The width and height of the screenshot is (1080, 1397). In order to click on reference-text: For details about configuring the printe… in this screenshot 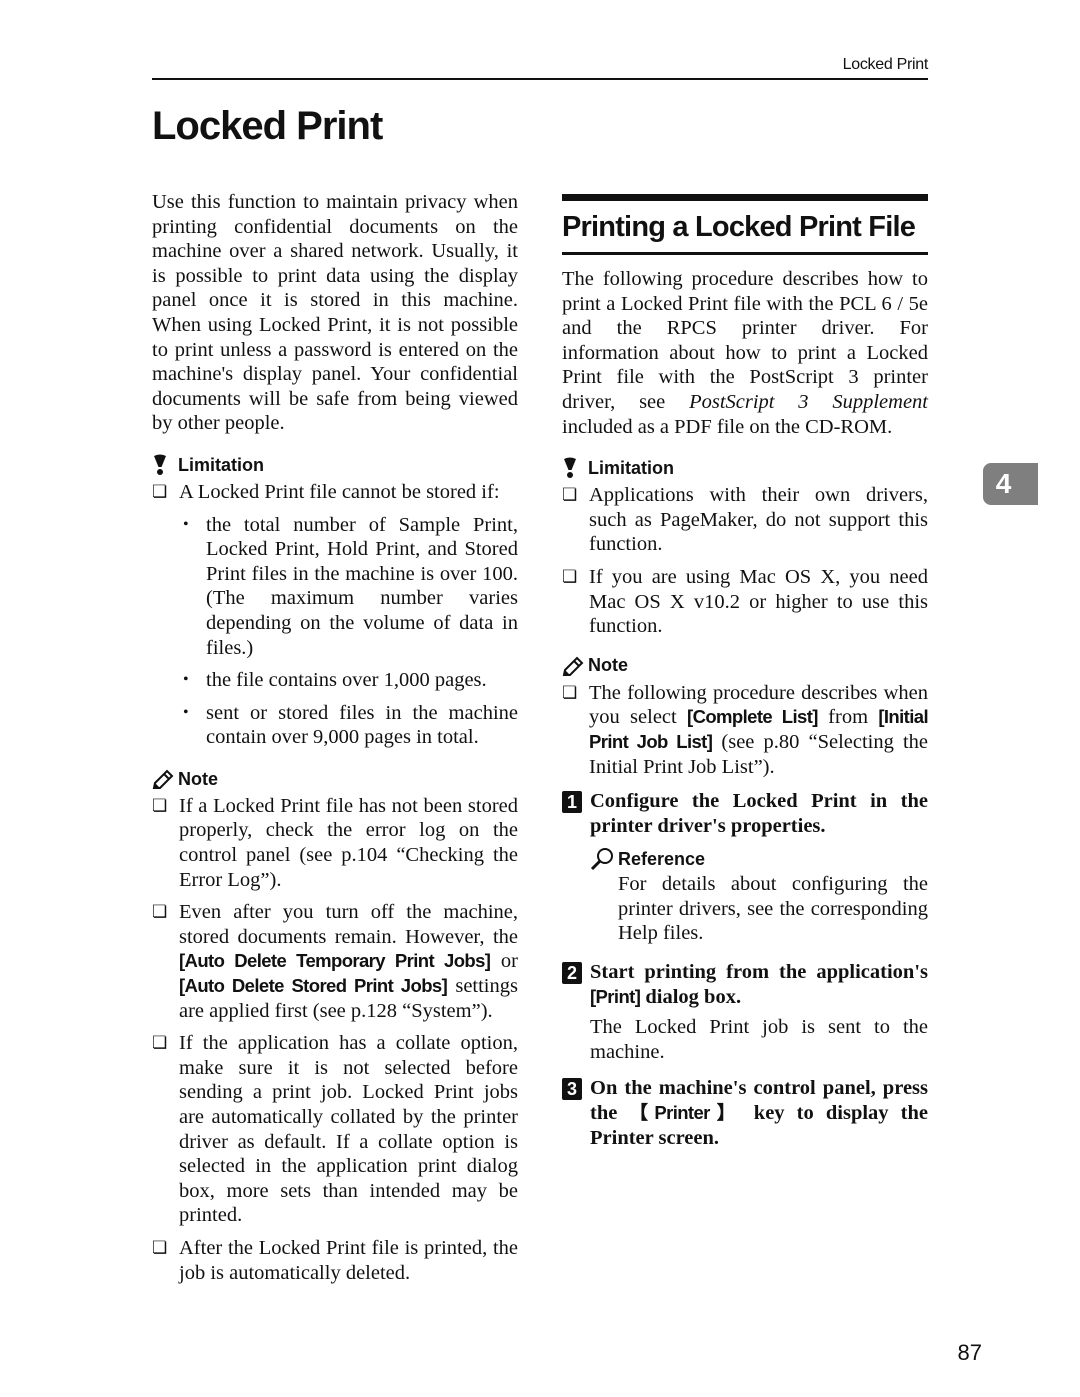, I will do `click(773, 909)`.